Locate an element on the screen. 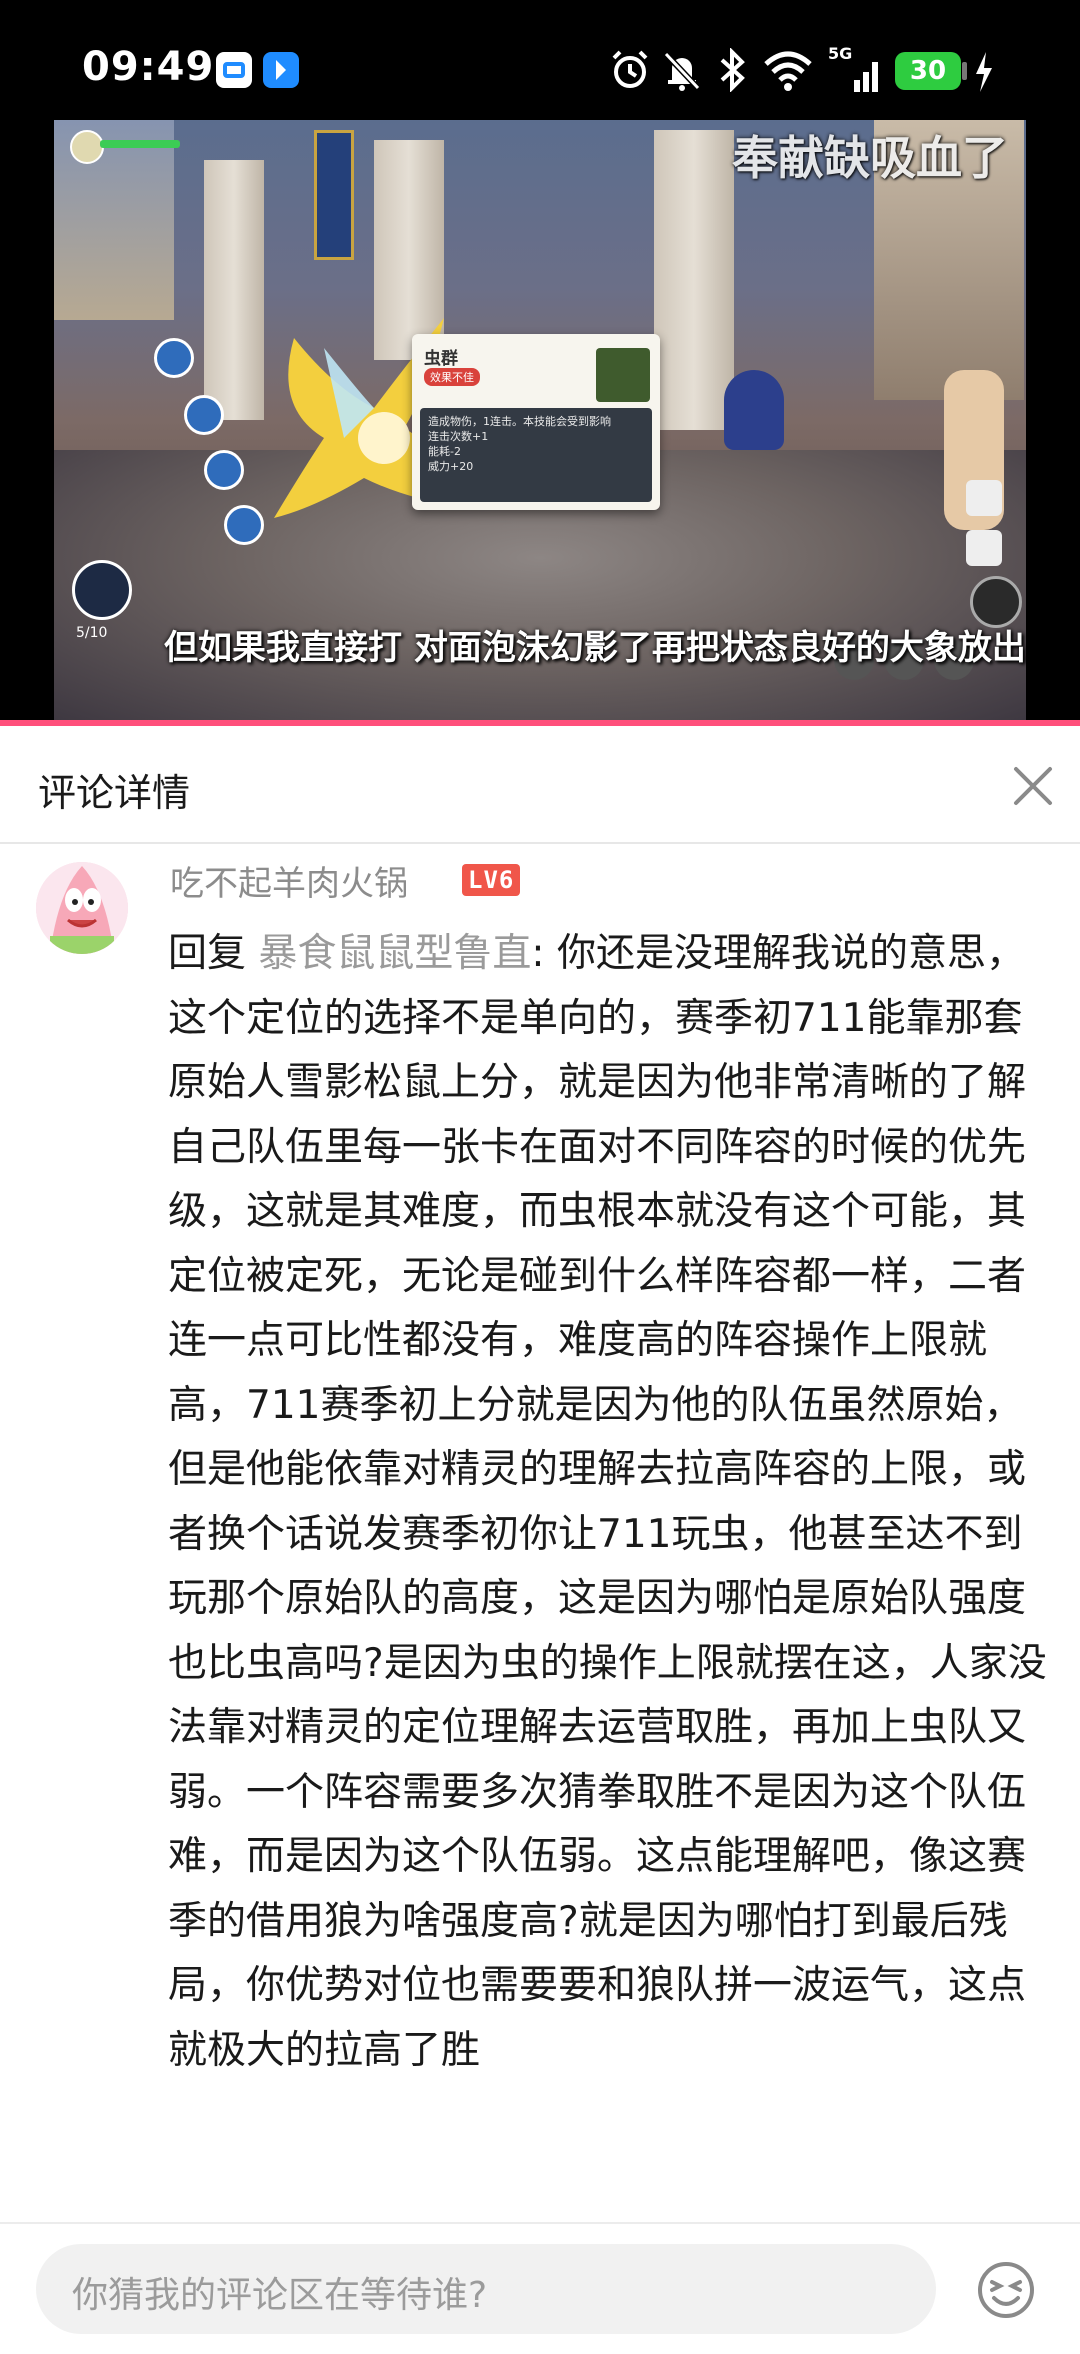 Image resolution: width=1080 pixels, height=2354 pixels. battery-indicator: 30 is located at coordinates (928, 71).